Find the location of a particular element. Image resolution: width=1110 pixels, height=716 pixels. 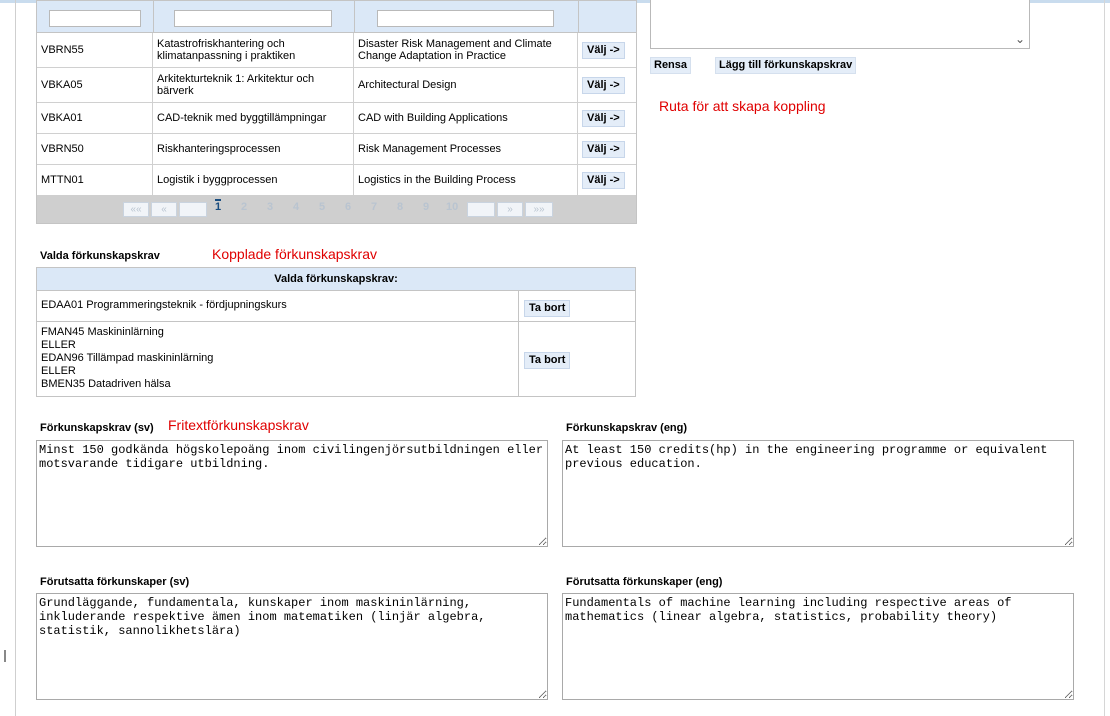

pager-next-button: » is located at coordinates (510, 209).